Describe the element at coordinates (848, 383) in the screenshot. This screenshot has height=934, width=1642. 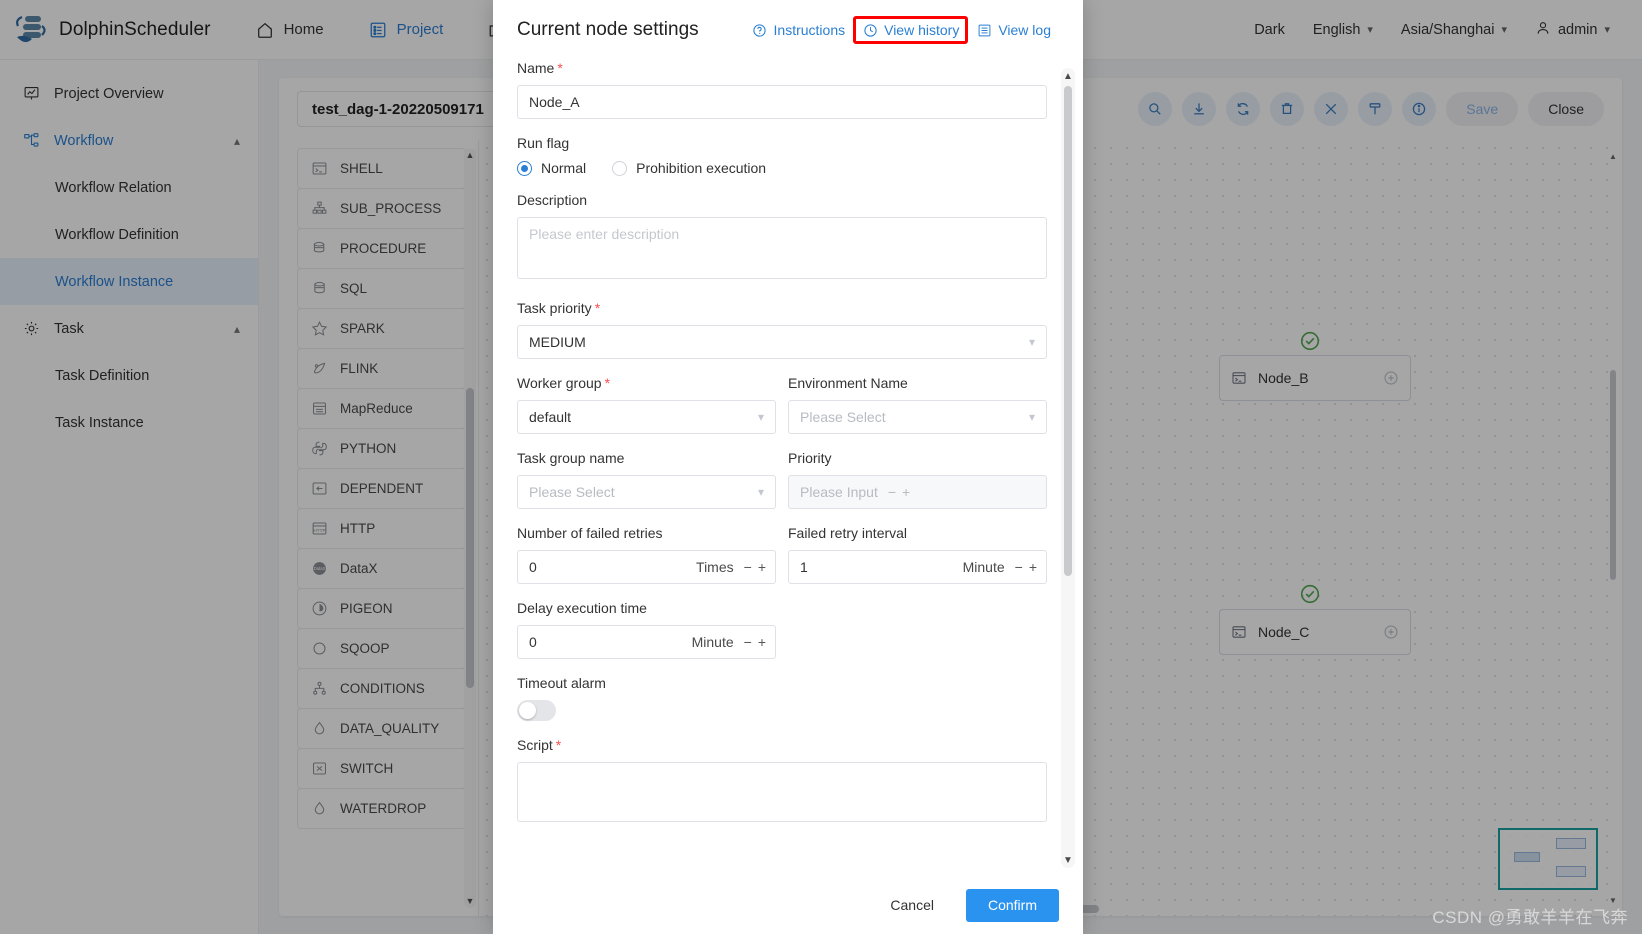
I see `environment-name-label: Environment Name` at that location.